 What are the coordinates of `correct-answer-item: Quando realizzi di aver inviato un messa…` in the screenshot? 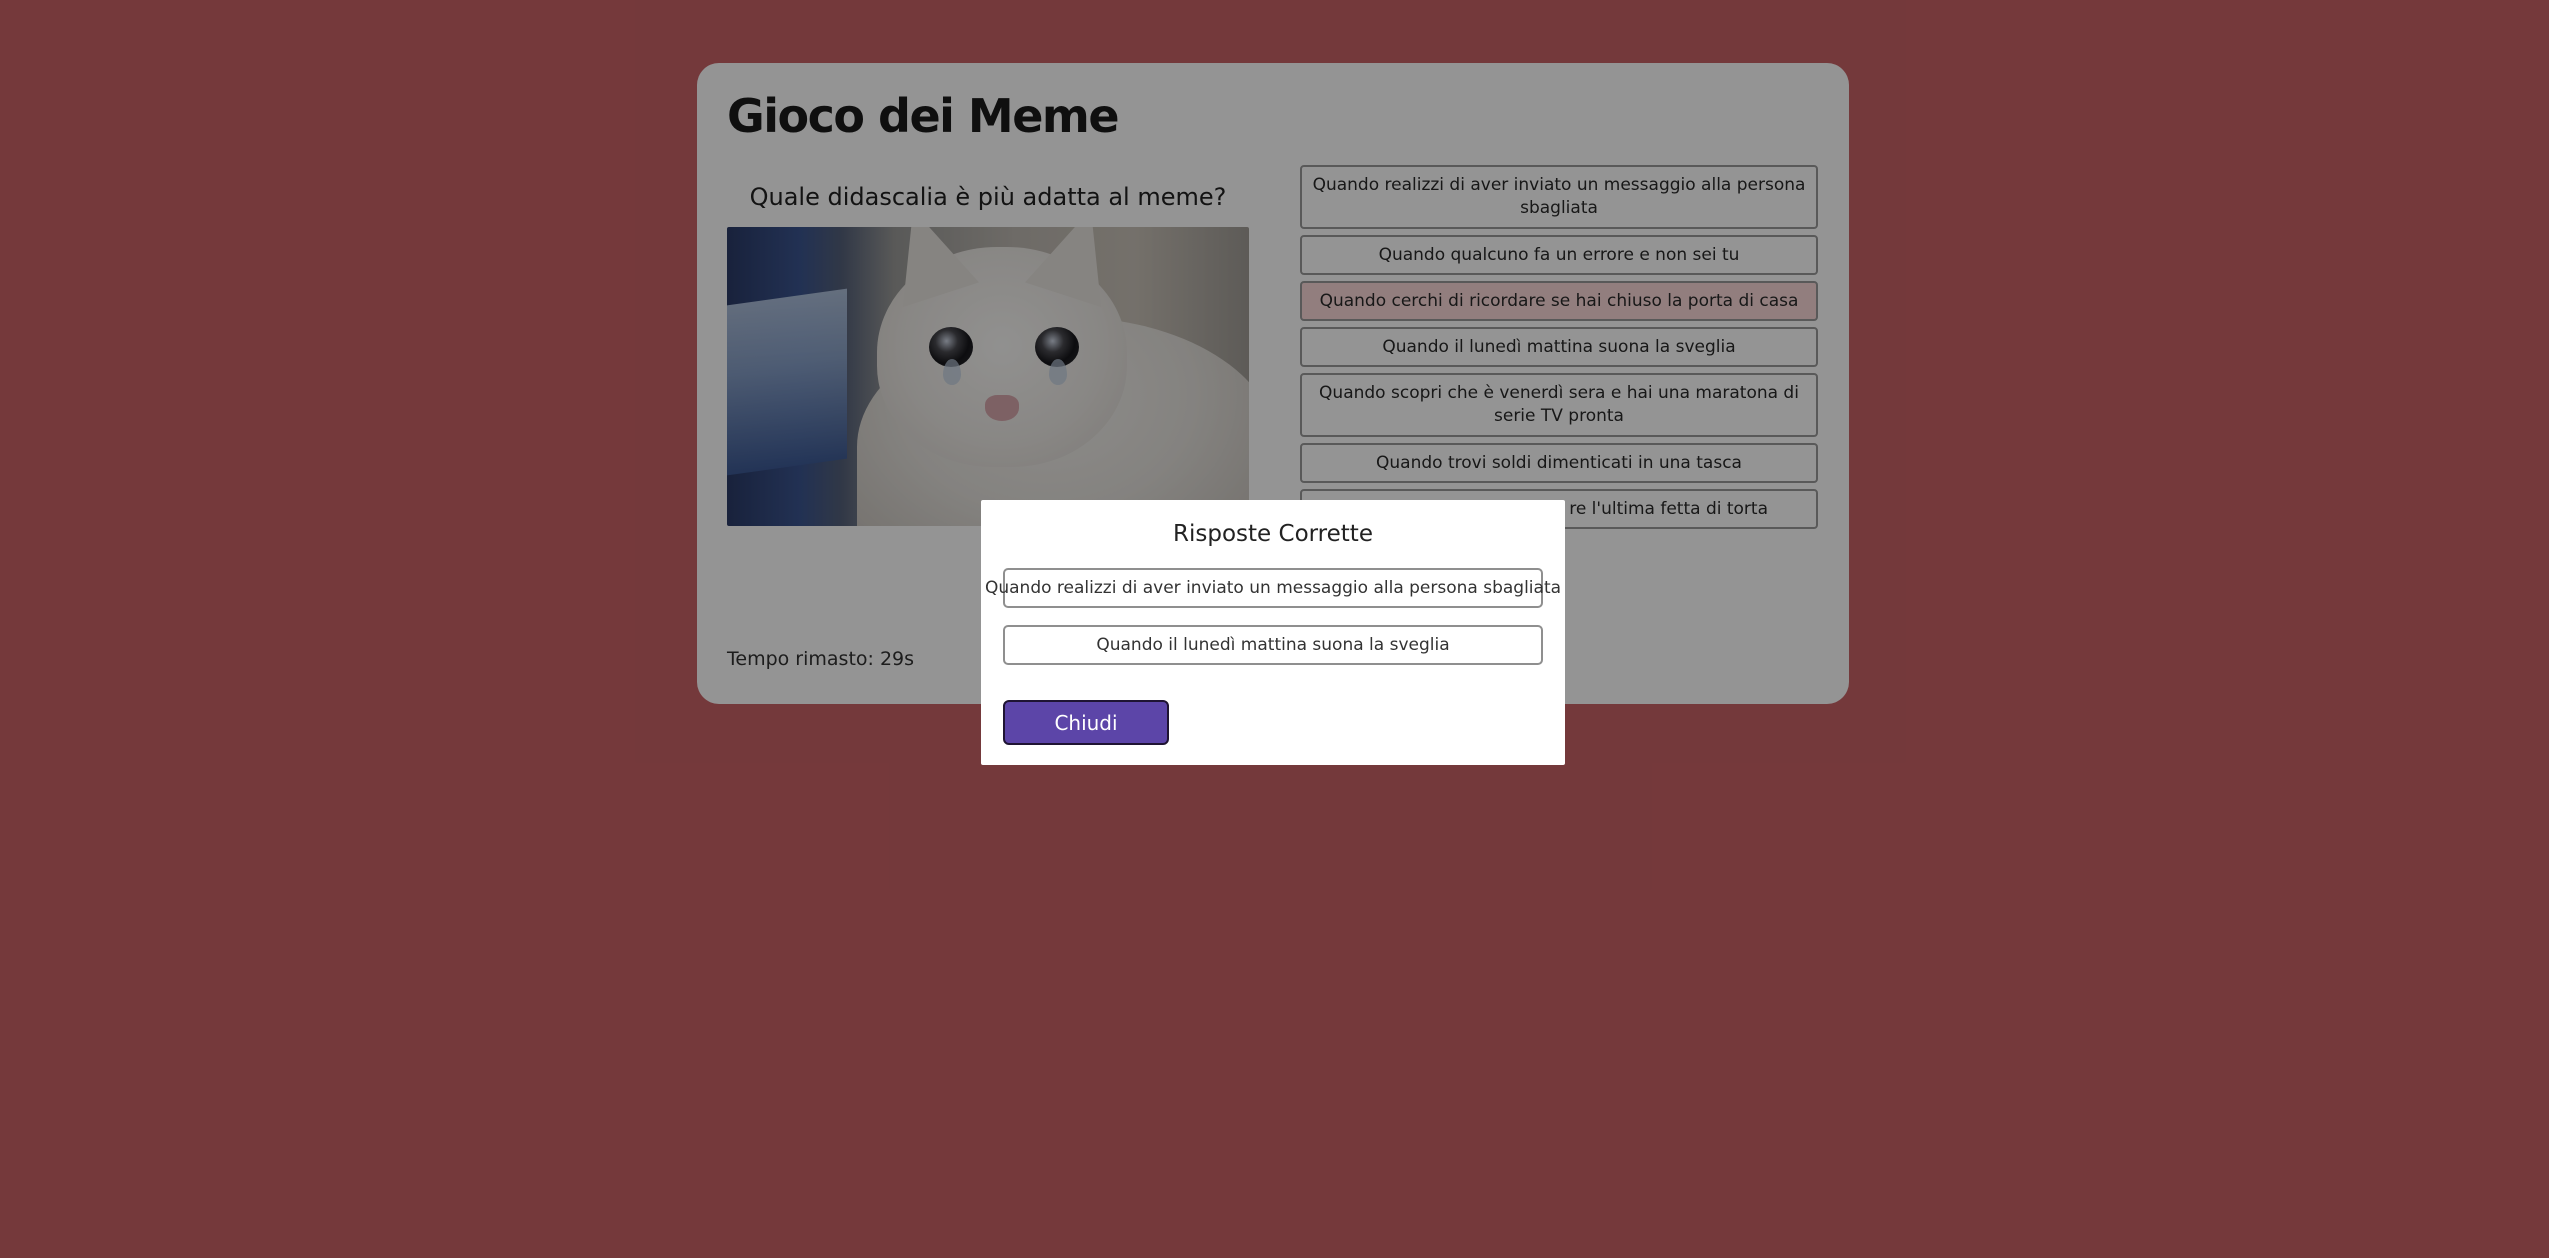 It's located at (1273, 588).